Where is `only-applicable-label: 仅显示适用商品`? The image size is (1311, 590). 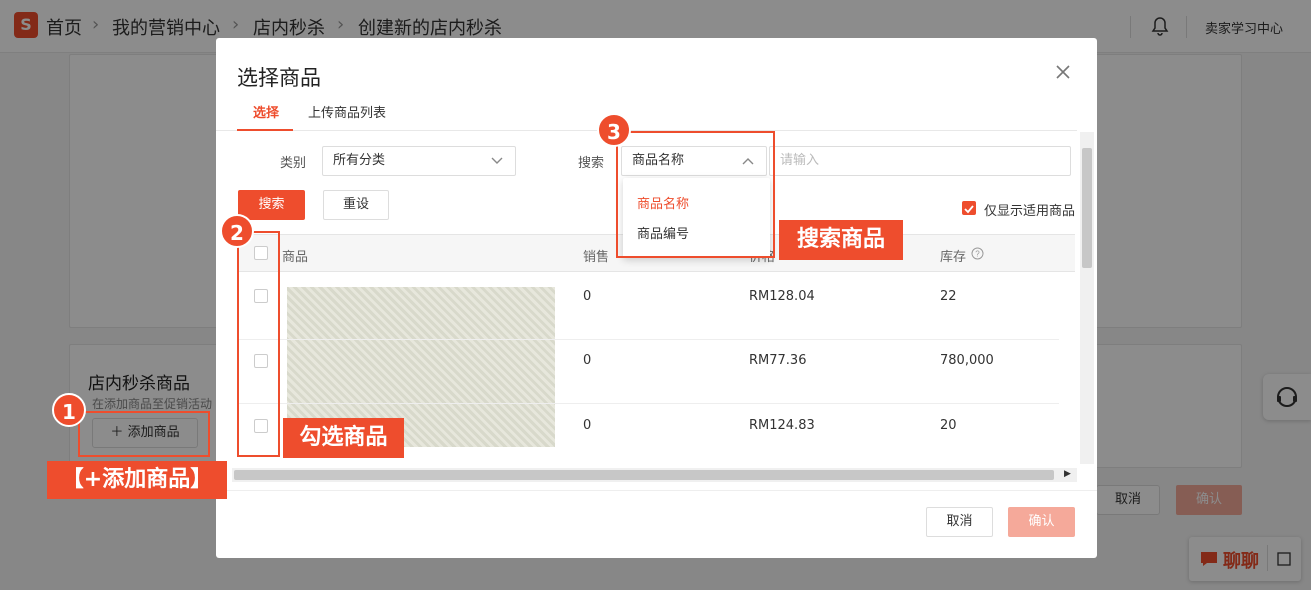
only-applicable-label: 仅显示适用商品 is located at coordinates (1030, 211).